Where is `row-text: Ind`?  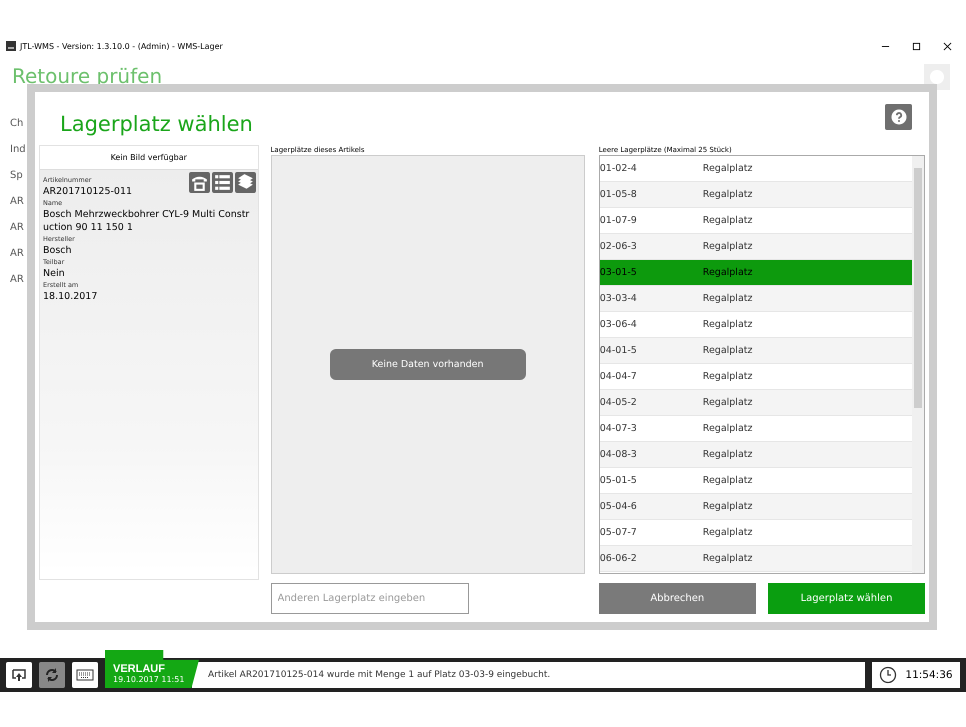
row-text: Ind is located at coordinates (18, 150).